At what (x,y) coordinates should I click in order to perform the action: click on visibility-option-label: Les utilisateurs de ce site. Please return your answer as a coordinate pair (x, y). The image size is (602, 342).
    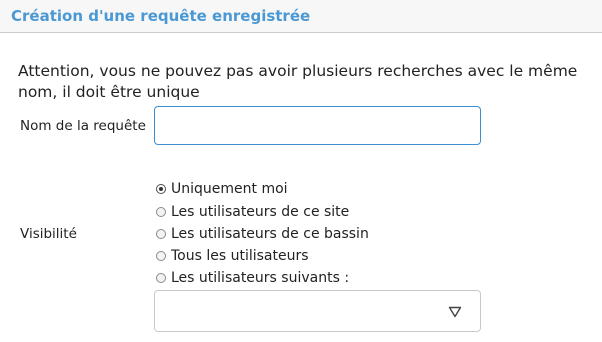
    Looking at the image, I should click on (260, 212).